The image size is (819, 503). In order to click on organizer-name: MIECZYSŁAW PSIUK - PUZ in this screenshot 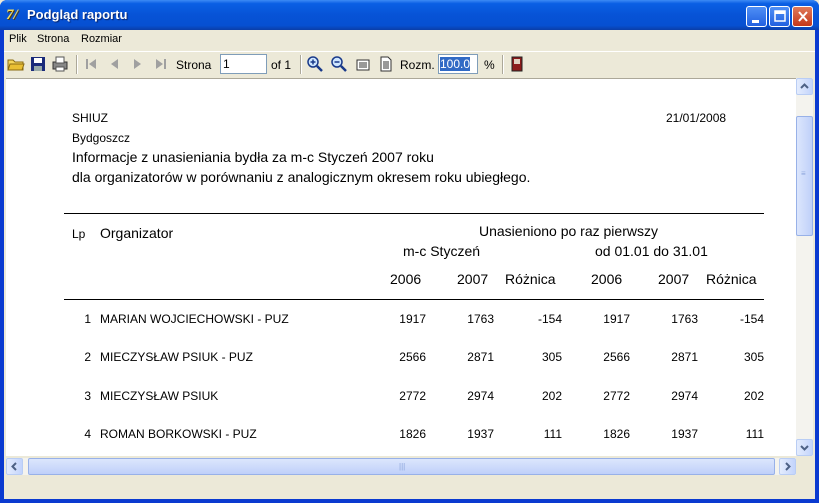, I will do `click(176, 357)`.